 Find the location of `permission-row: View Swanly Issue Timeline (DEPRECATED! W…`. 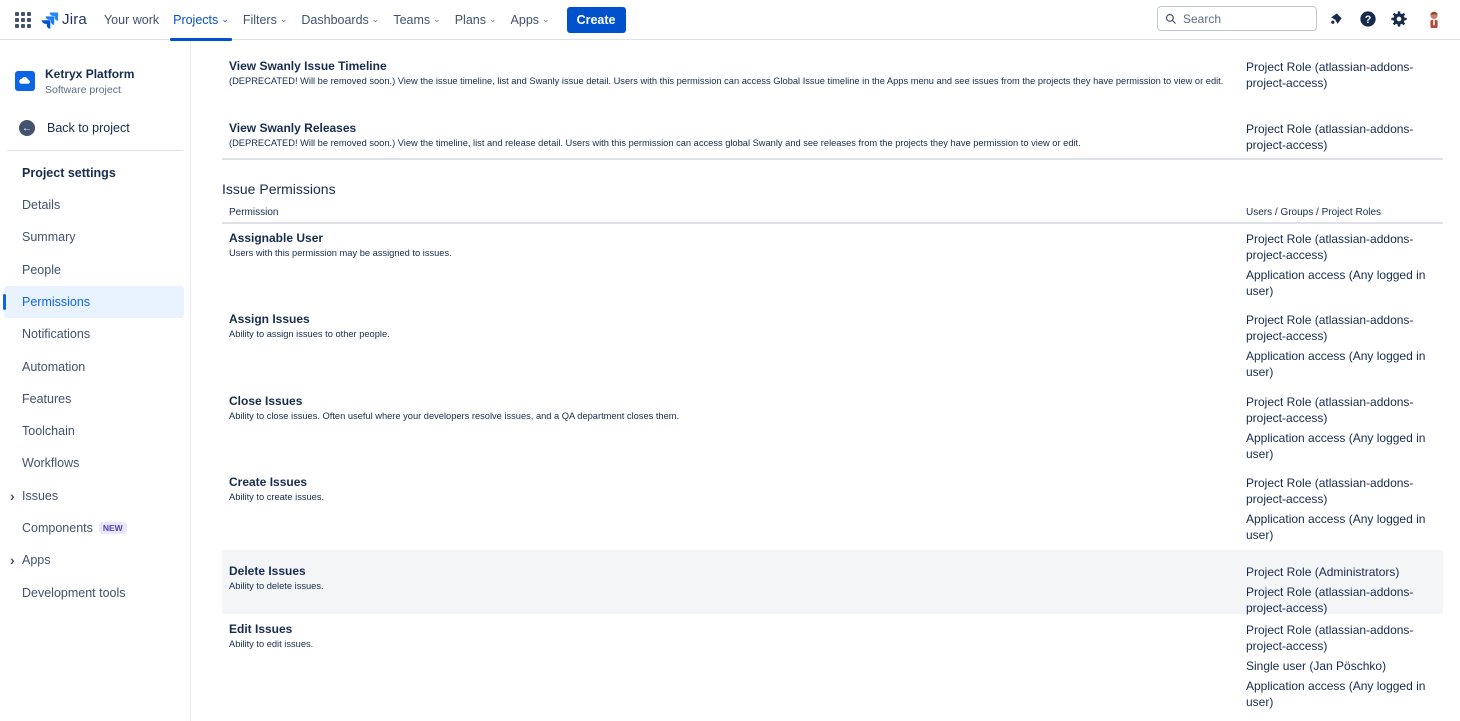

permission-row: View Swanly Issue Timeline (DEPRECATED! W… is located at coordinates (832, 81).